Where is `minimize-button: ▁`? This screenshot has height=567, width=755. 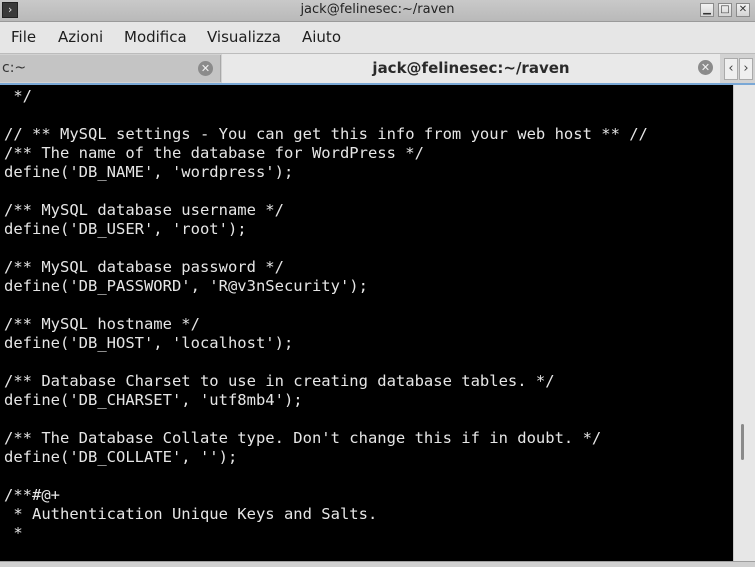
minimize-button: ▁ is located at coordinates (707, 10).